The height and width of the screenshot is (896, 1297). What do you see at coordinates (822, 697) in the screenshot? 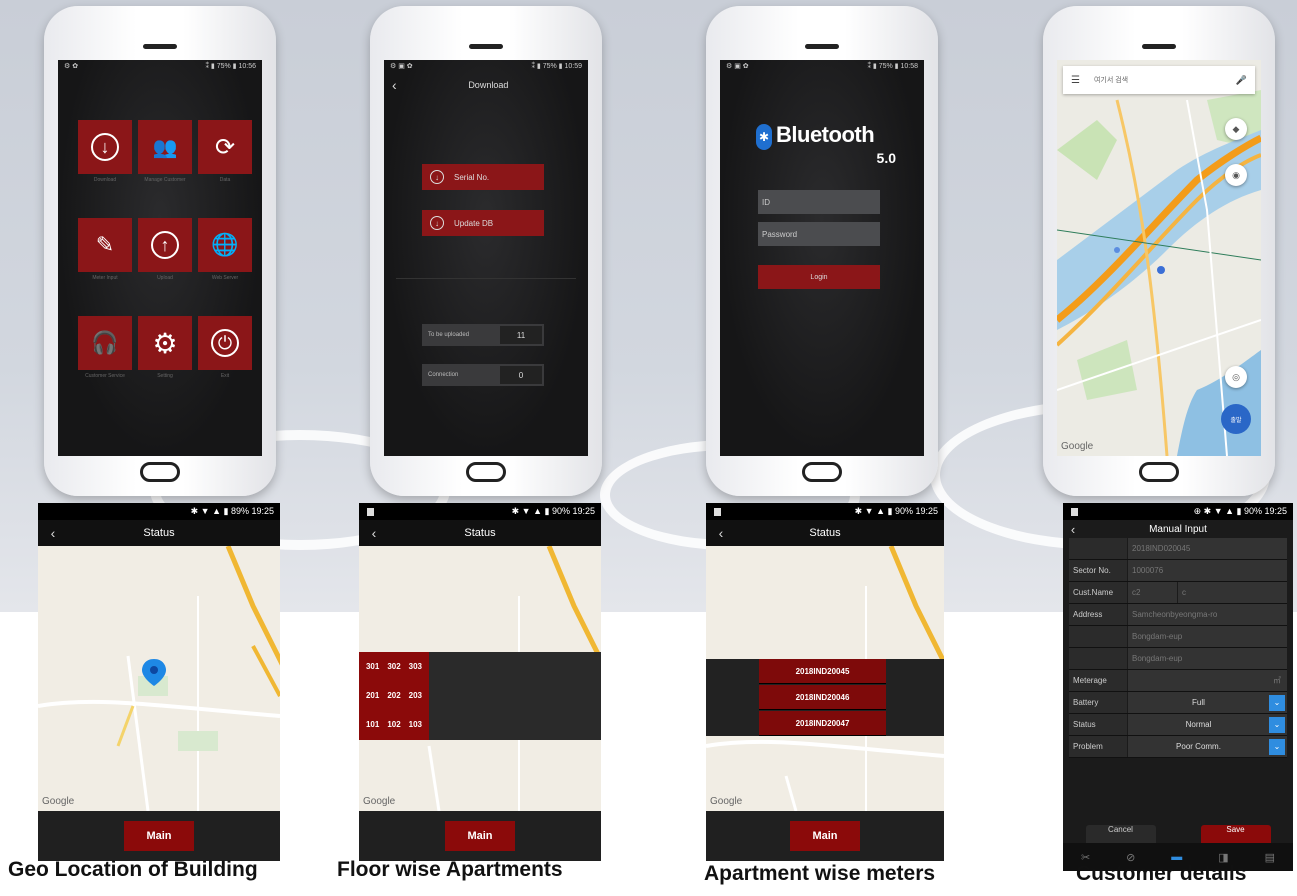
I see `meter-item: 2018IND20046` at bounding box center [822, 697].